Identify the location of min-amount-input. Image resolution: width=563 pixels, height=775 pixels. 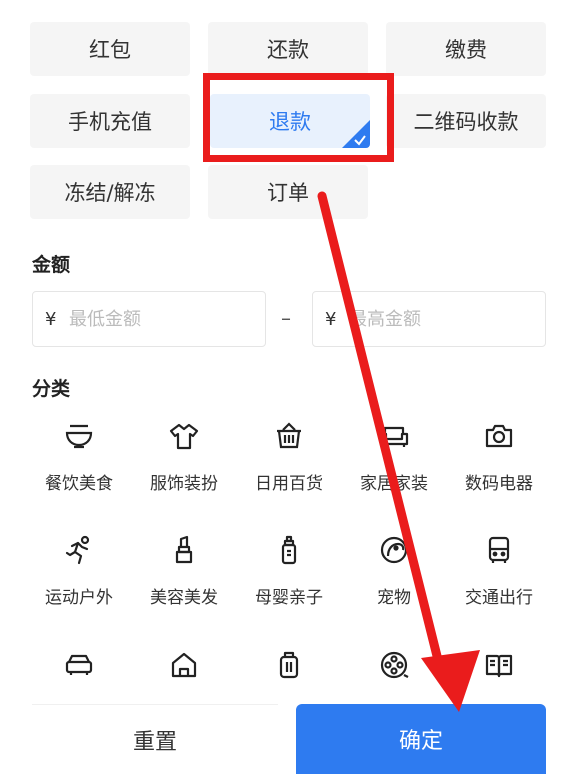
(149, 319).